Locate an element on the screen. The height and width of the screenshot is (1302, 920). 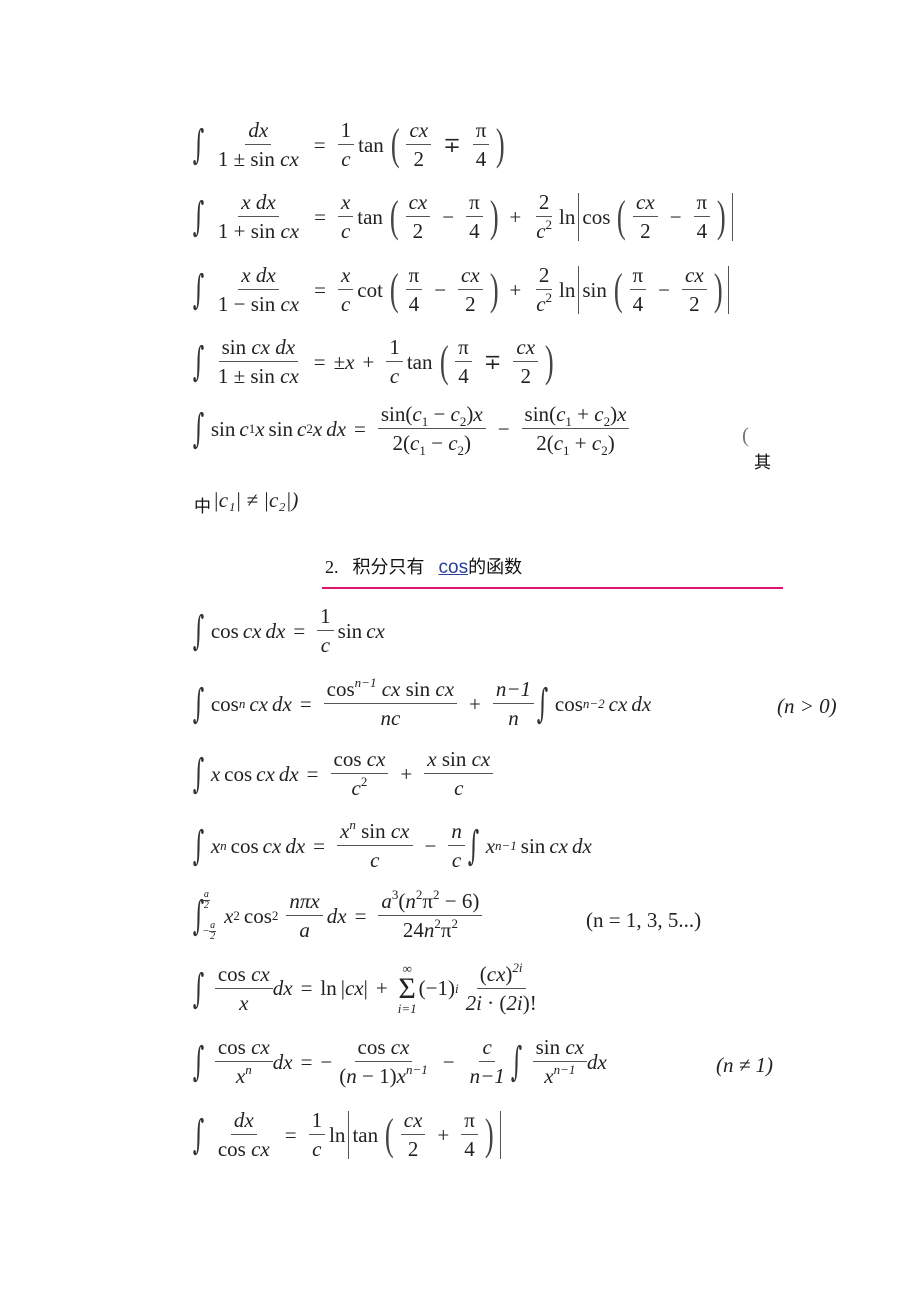
g5-condition: (n = 1, 3, 5...) is located at coordinates (644, 920).